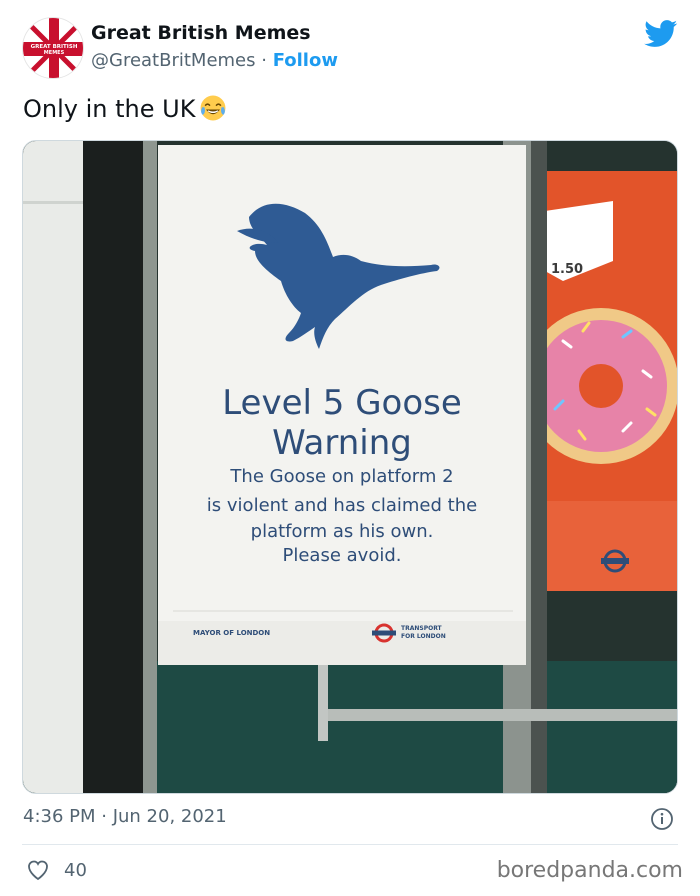  I want to click on tweet-timestamp: 4:36 PM · Jun 20, 2021, so click(125, 816).